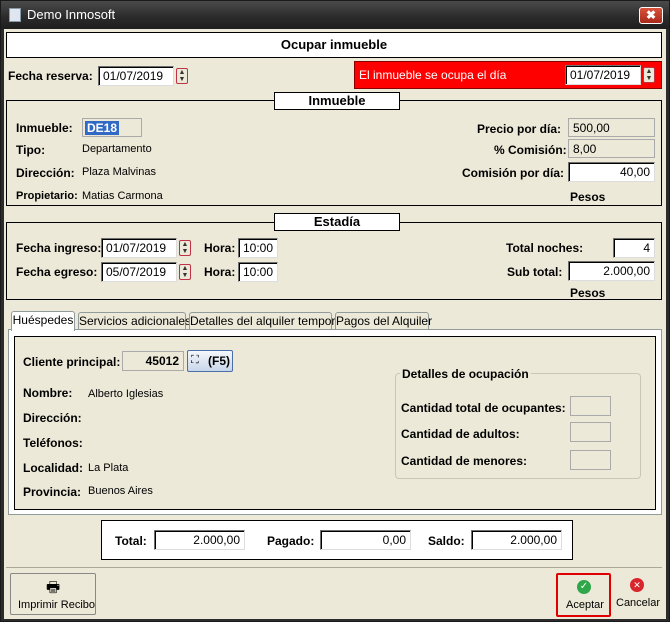 This screenshot has width=670, height=622. What do you see at coordinates (583, 595) in the screenshot?
I see `aceptar-button: ✓ Aceptar` at bounding box center [583, 595].